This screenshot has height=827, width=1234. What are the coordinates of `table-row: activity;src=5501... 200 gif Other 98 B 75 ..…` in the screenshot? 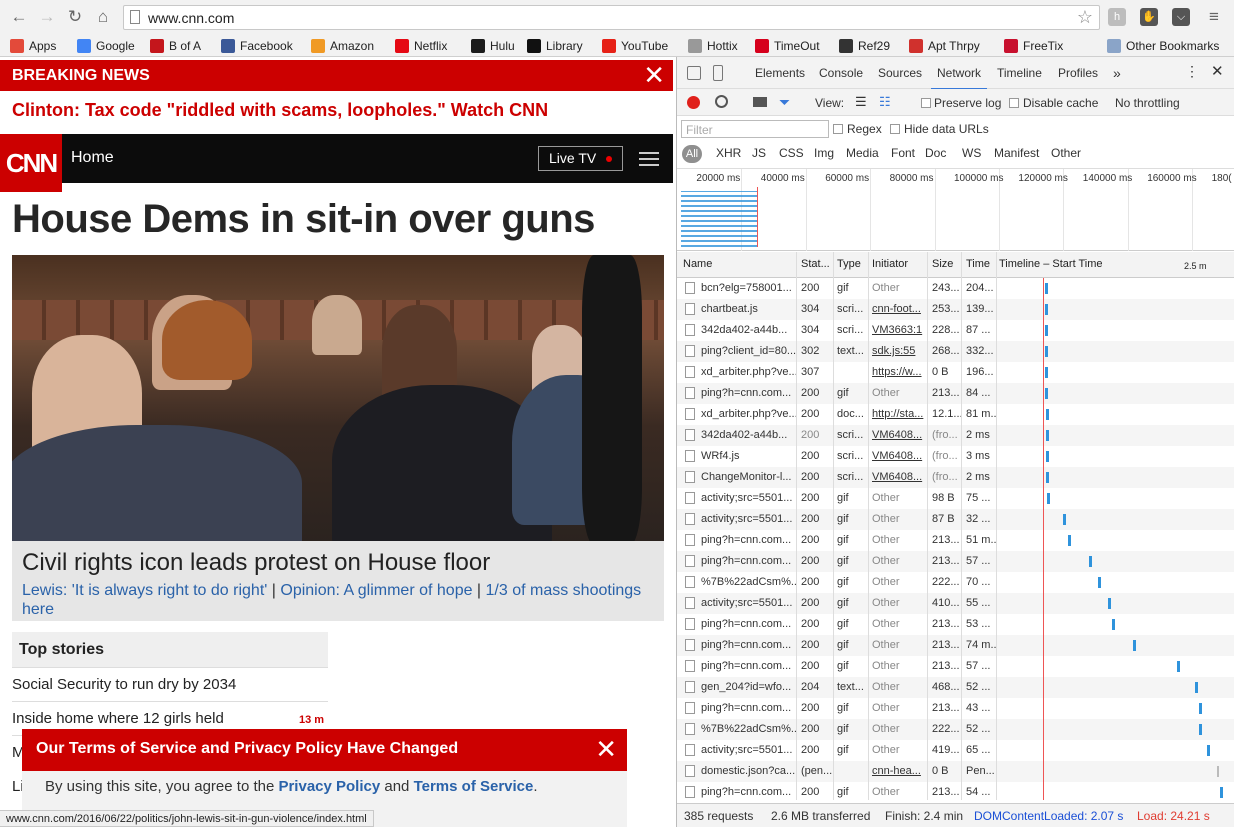 It's located at (955, 498).